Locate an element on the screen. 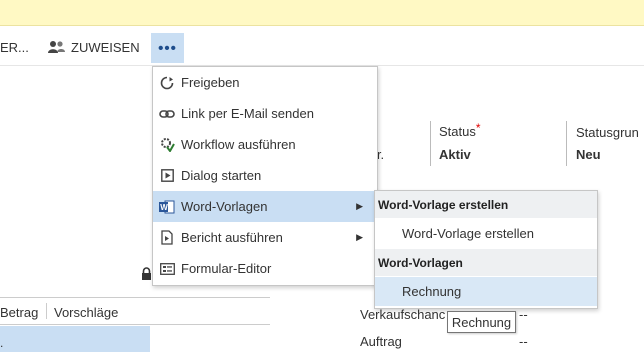  column-divider is located at coordinates (46, 311).